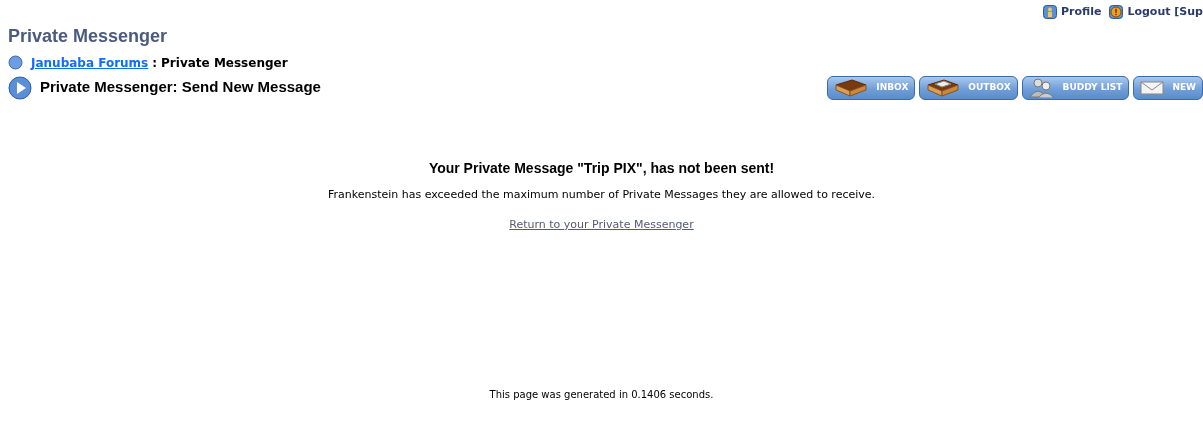  Describe the element at coordinates (1072, 12) in the screenshot. I see `profile-link: Profile` at that location.